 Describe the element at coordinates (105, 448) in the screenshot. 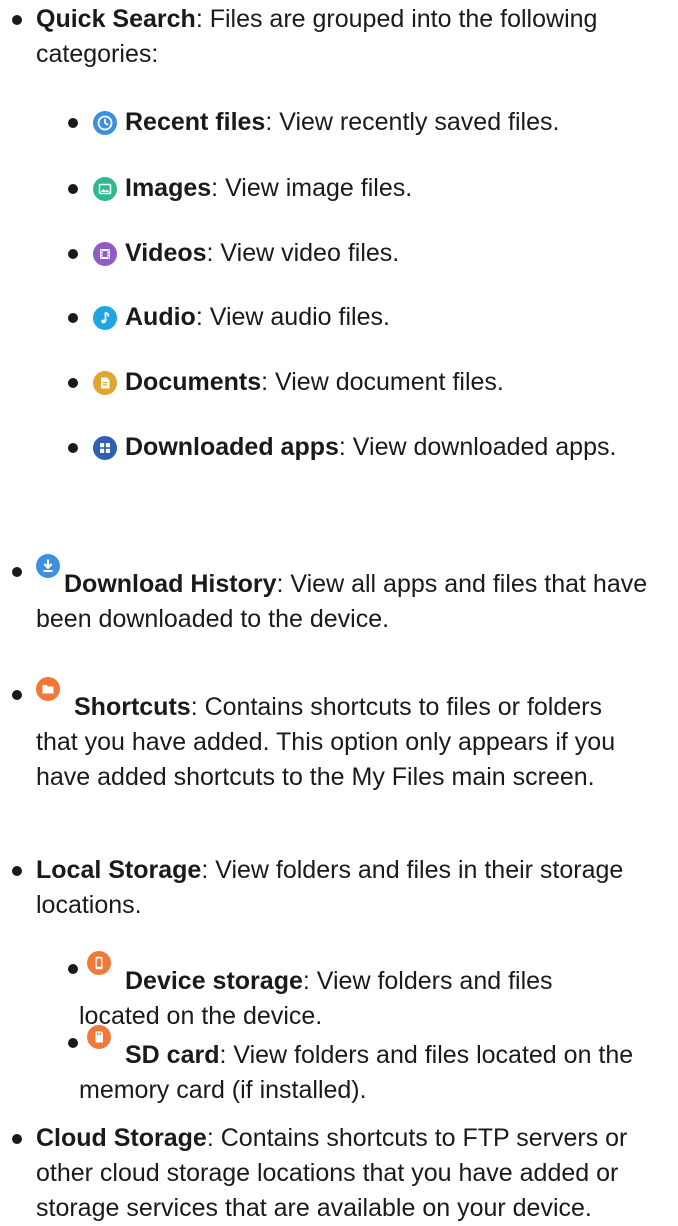

I see `apps-icon` at that location.